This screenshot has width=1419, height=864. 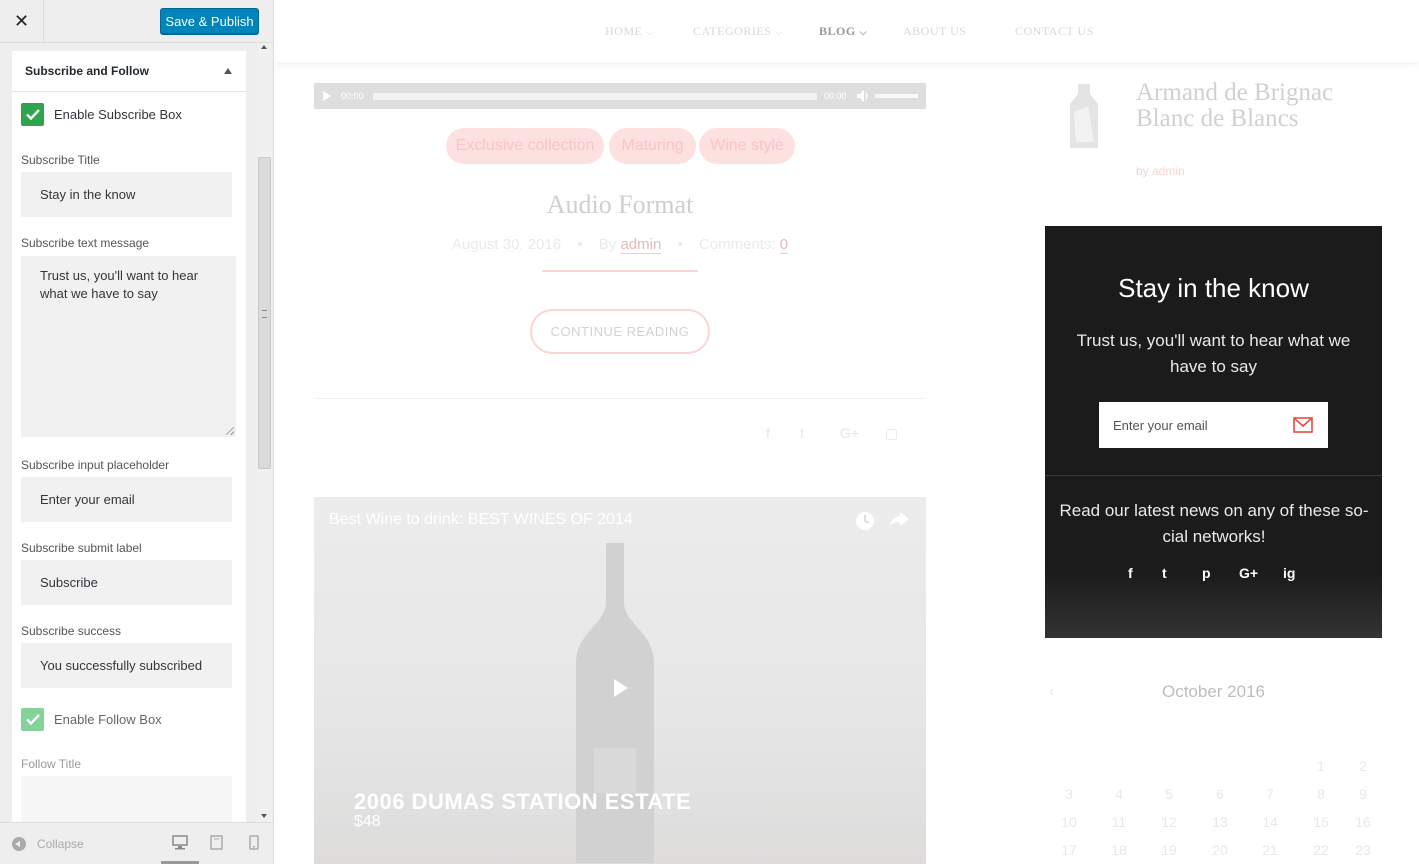 I want to click on collapse-arrow-icon, so click(x=19, y=844).